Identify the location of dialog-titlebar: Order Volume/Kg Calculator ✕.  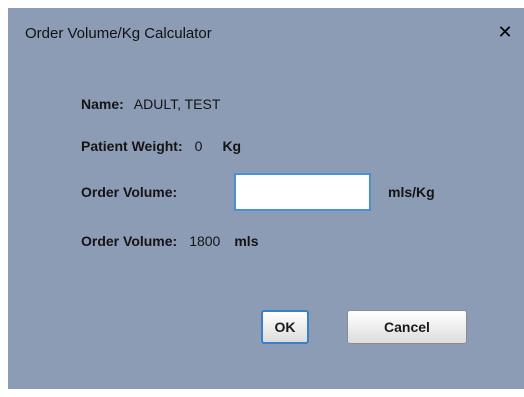
(266, 34).